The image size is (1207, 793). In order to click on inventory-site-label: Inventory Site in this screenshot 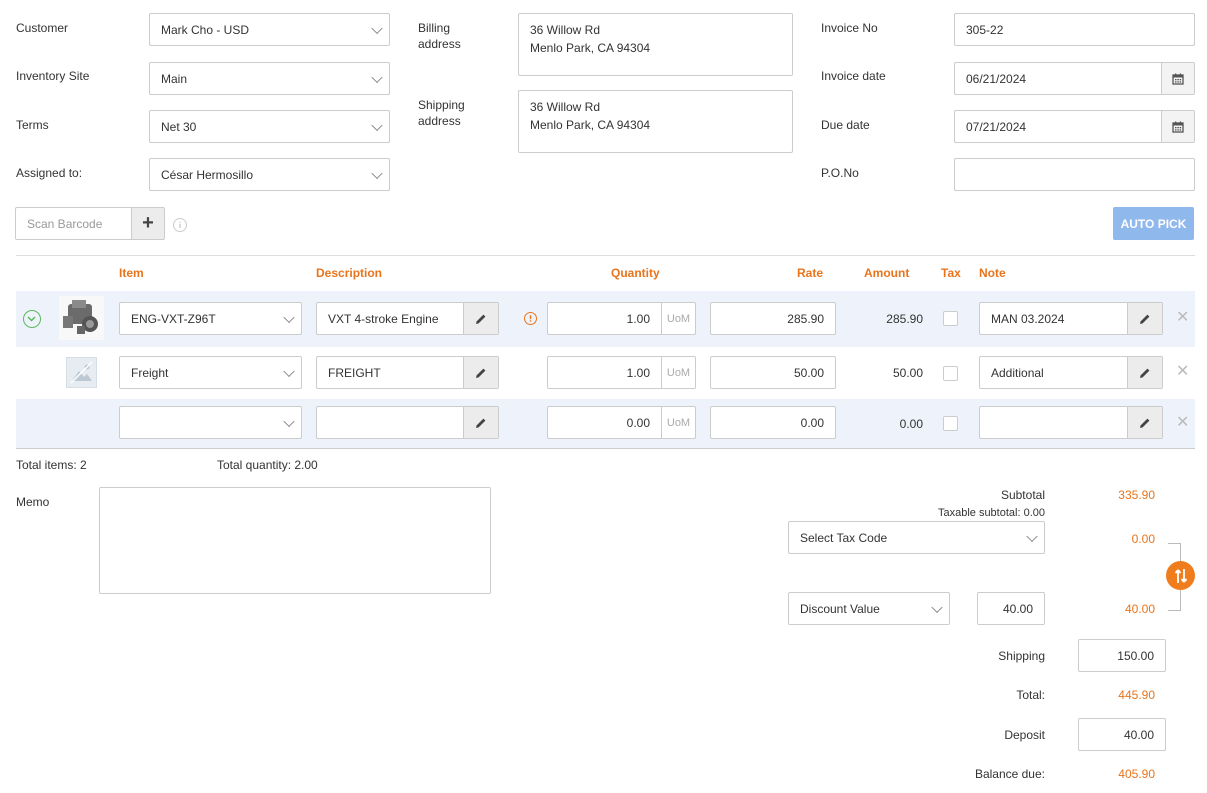, I will do `click(53, 76)`.